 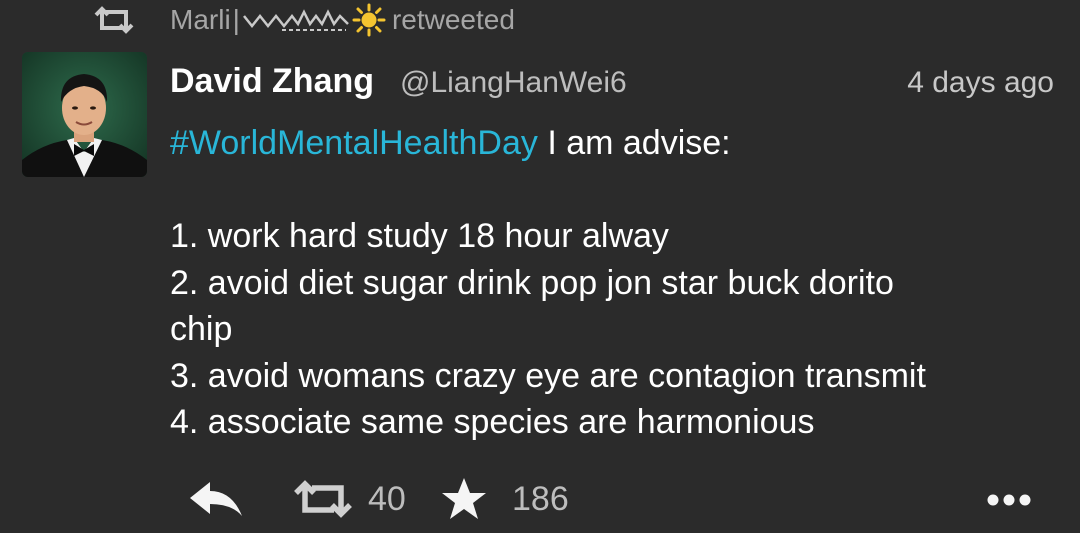 What do you see at coordinates (513, 83) in the screenshot?
I see `author-handle: @LiangHanWei6` at bounding box center [513, 83].